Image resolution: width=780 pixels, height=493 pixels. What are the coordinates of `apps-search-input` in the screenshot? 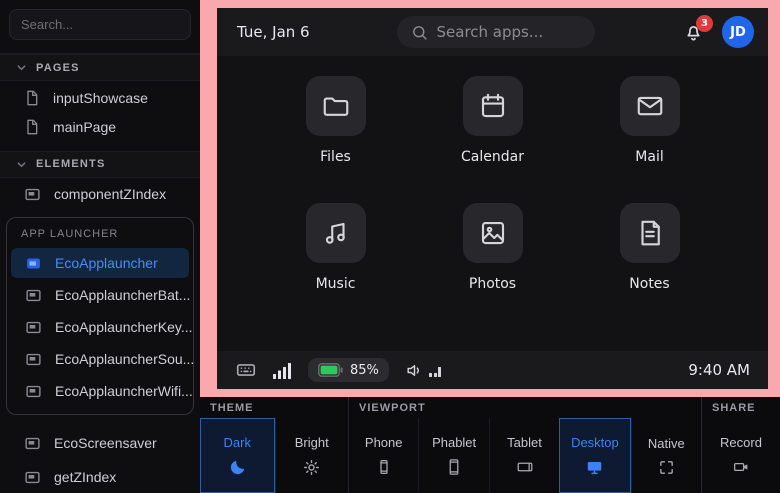 It's located at (506, 32).